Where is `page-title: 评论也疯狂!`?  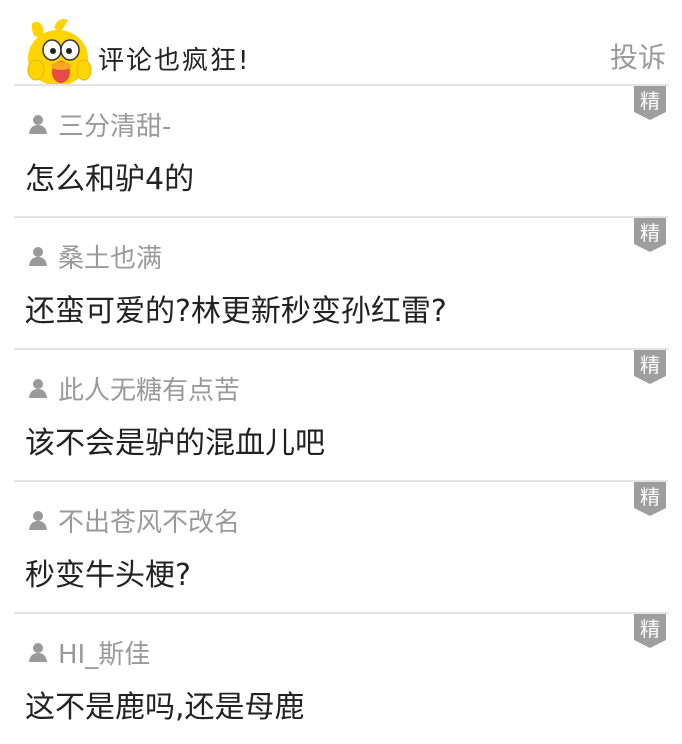 page-title: 评论也疯狂! is located at coordinates (174, 61).